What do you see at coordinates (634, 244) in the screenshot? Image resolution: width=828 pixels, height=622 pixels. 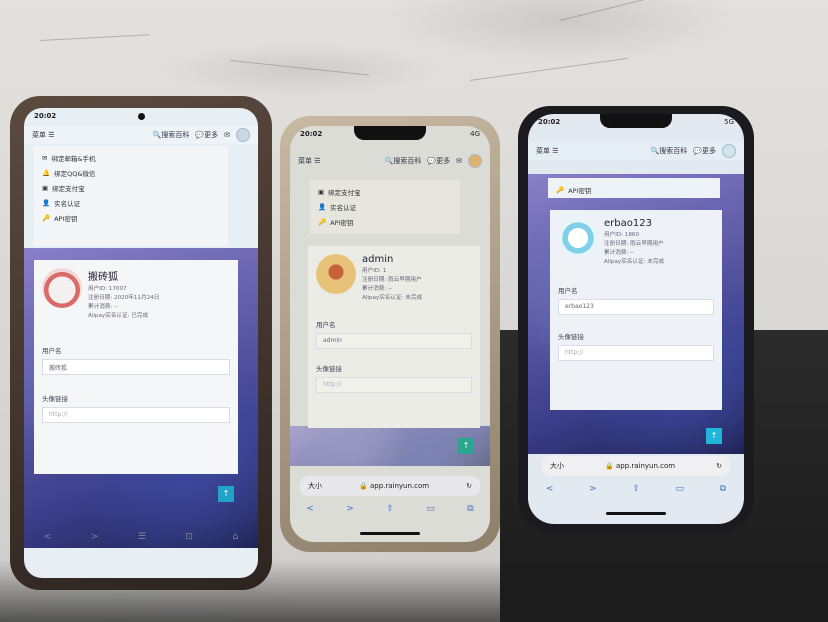 I see `profile-reg-date: 注册日期: 雨云早期用户` at bounding box center [634, 244].